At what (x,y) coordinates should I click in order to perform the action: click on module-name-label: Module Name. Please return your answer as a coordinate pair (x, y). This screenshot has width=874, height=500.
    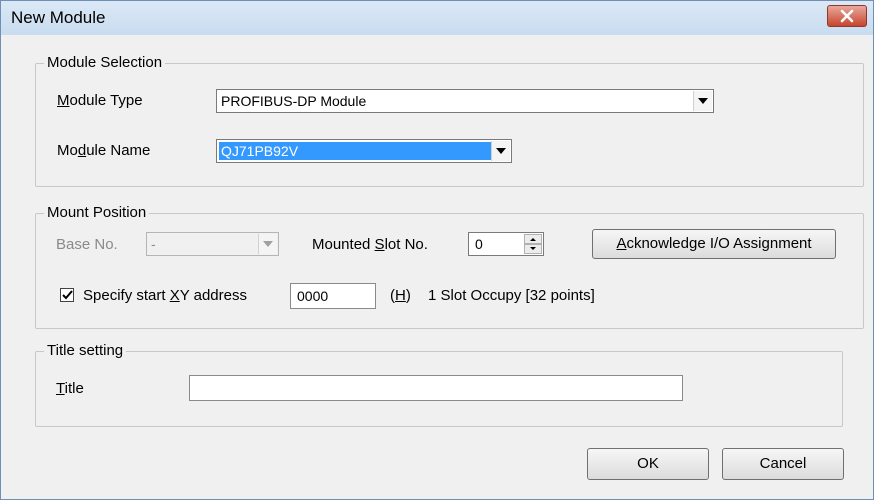
    Looking at the image, I should click on (104, 150).